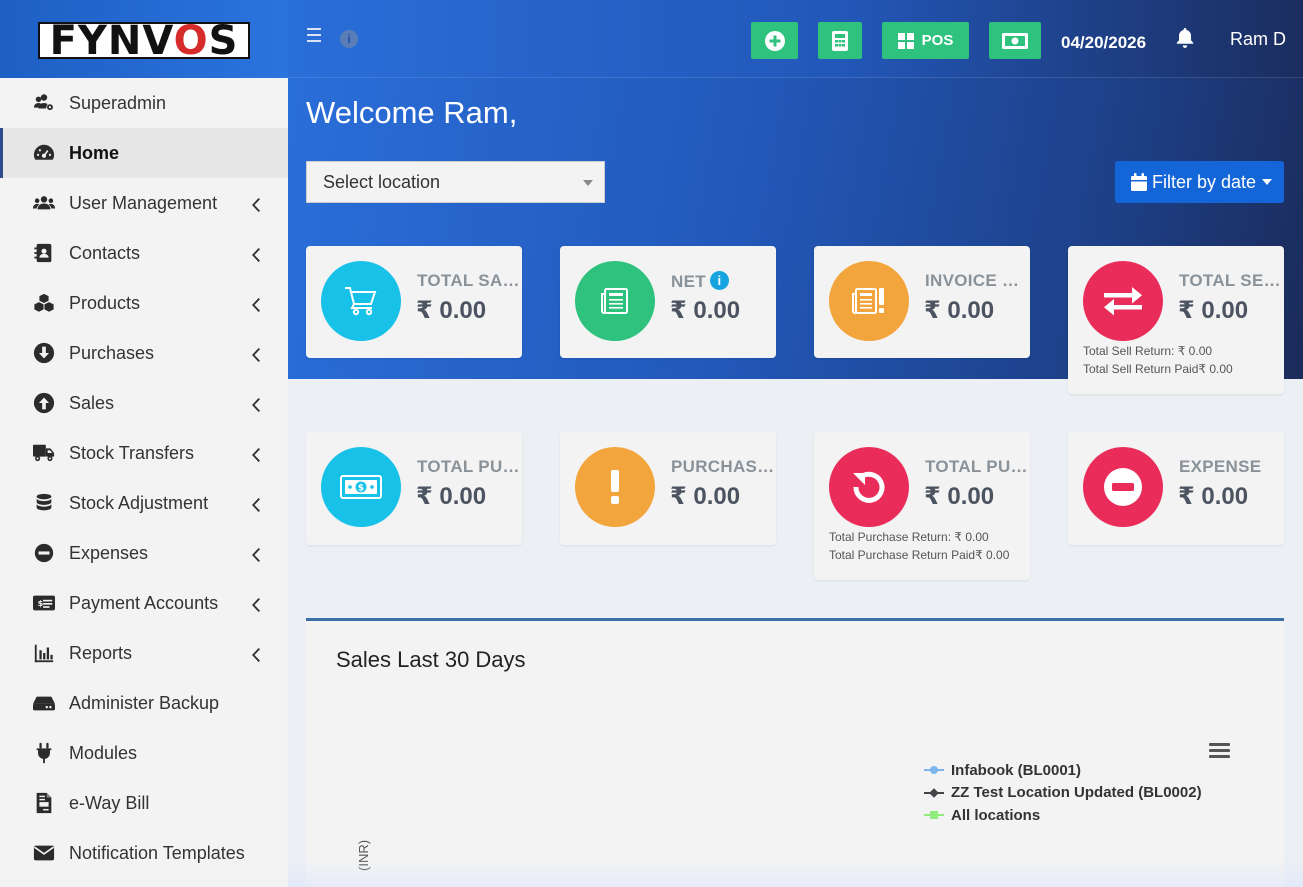 The image size is (1303, 887). Describe the element at coordinates (977, 466) in the screenshot. I see `card-title: TOTAL PURCHASE RETURN` at that location.